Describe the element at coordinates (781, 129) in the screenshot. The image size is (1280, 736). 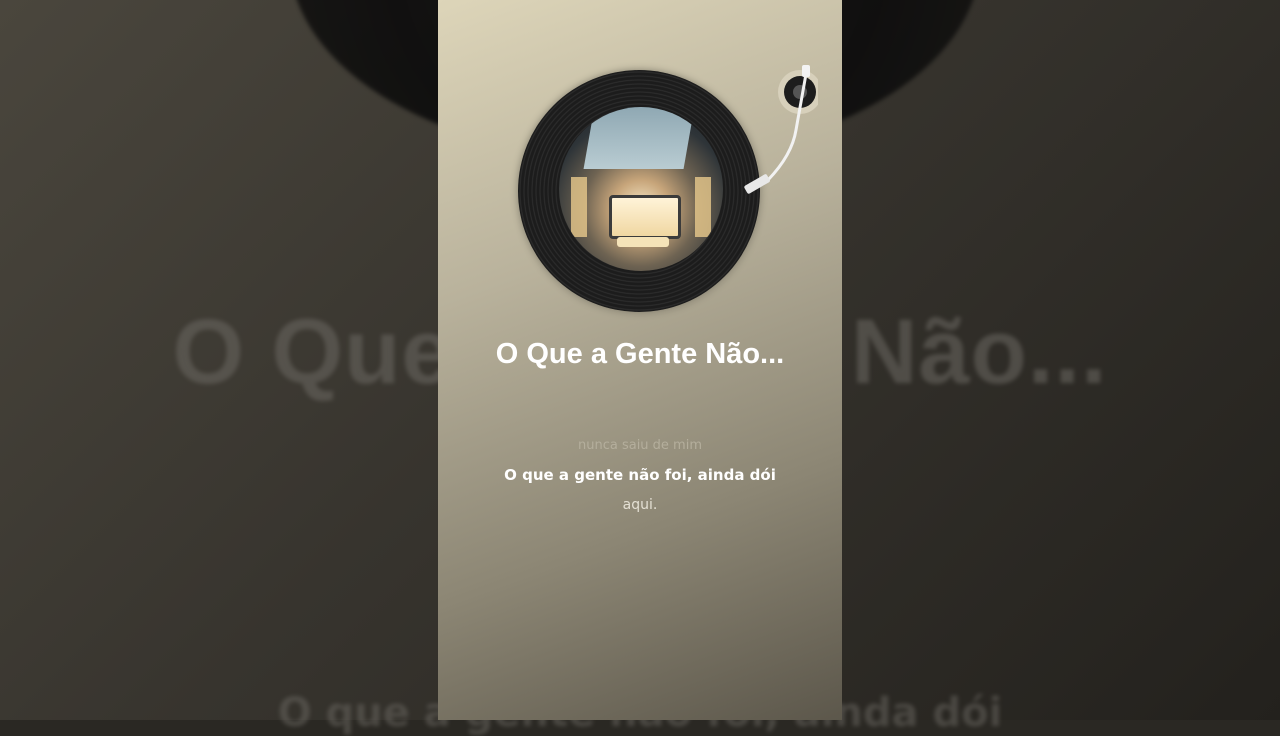
I see `tonearm-icon` at that location.